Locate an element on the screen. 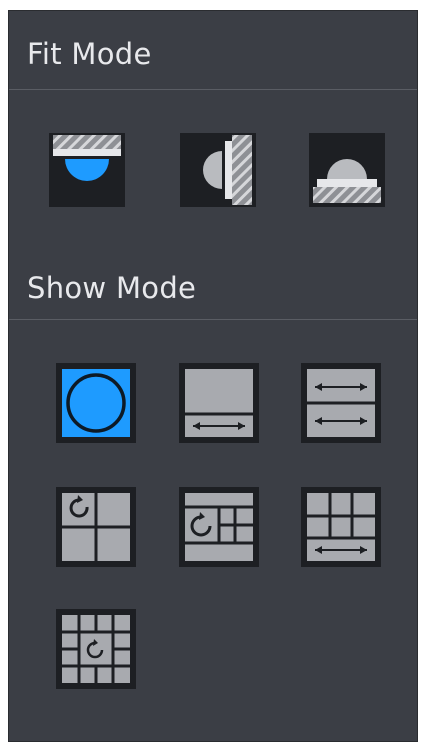  fit-mode-title: Fit Mode is located at coordinates (89, 54).